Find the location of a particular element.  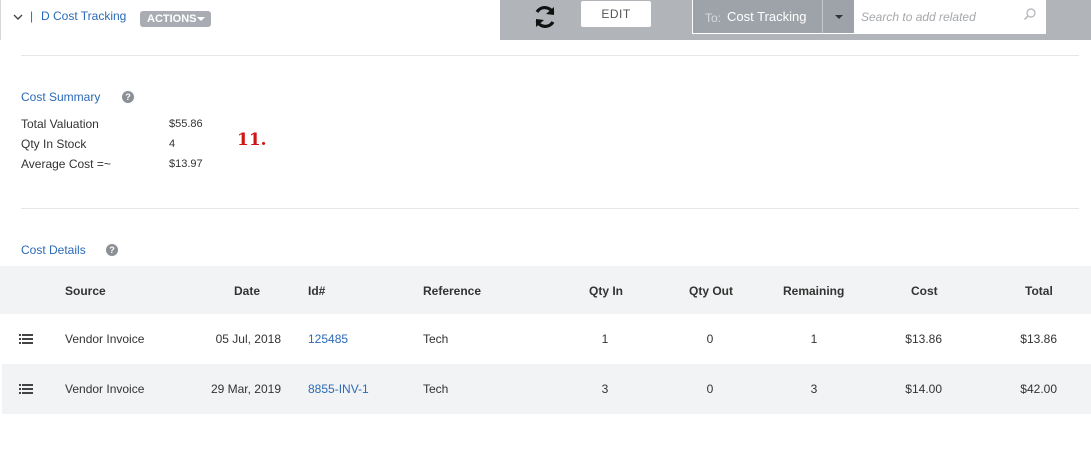

to-value: Cost Tracking is located at coordinates (767, 16).